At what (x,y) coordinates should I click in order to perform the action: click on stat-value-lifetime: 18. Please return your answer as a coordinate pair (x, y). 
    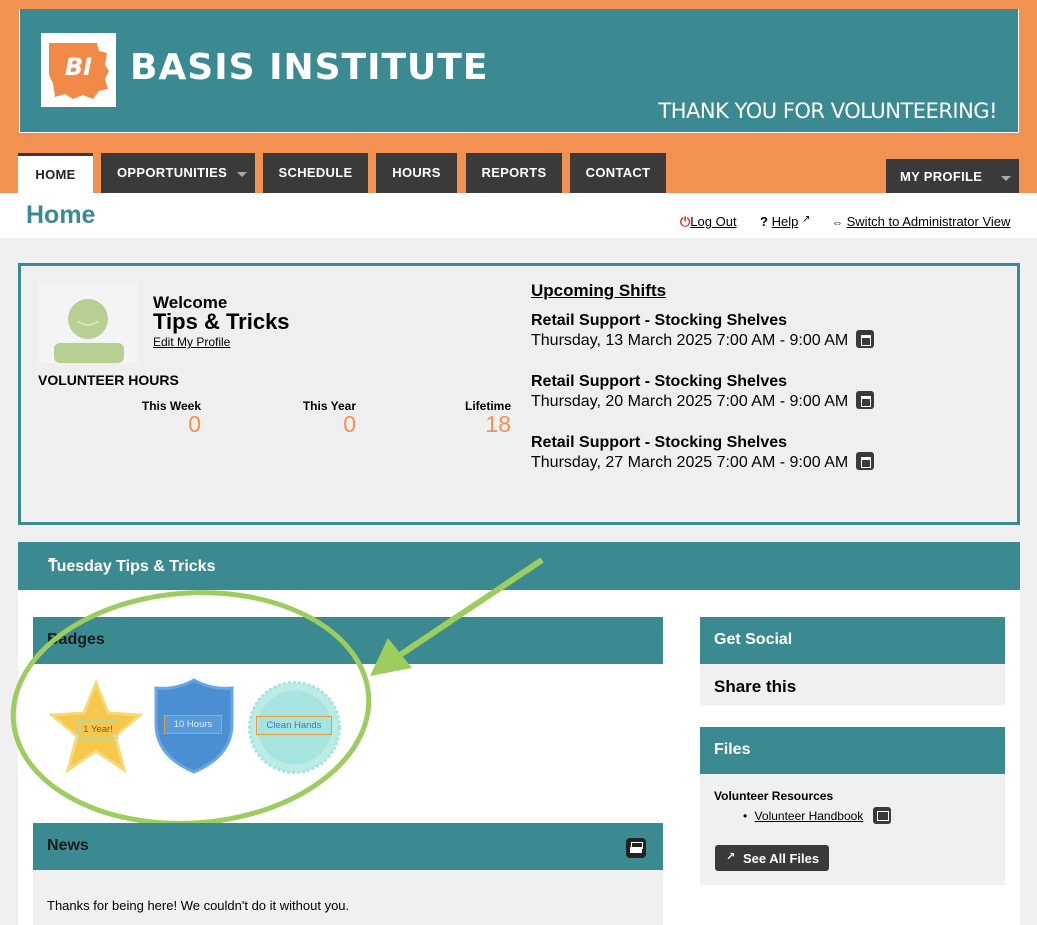
    Looking at the image, I should click on (498, 424).